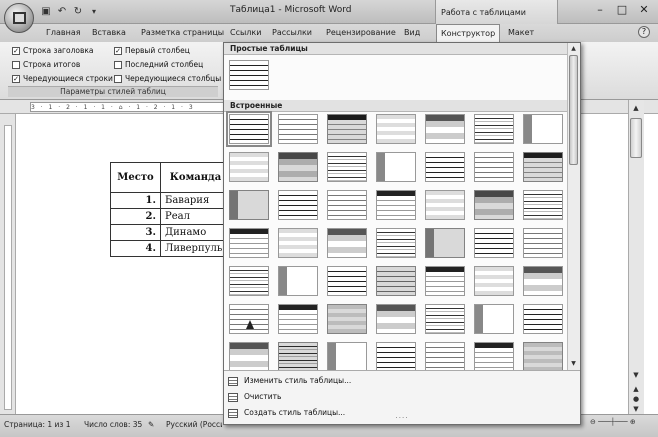  Describe the element at coordinates (53, 50) in the screenshot. I see `option-header-row: ✓ Строка заголовка` at that location.